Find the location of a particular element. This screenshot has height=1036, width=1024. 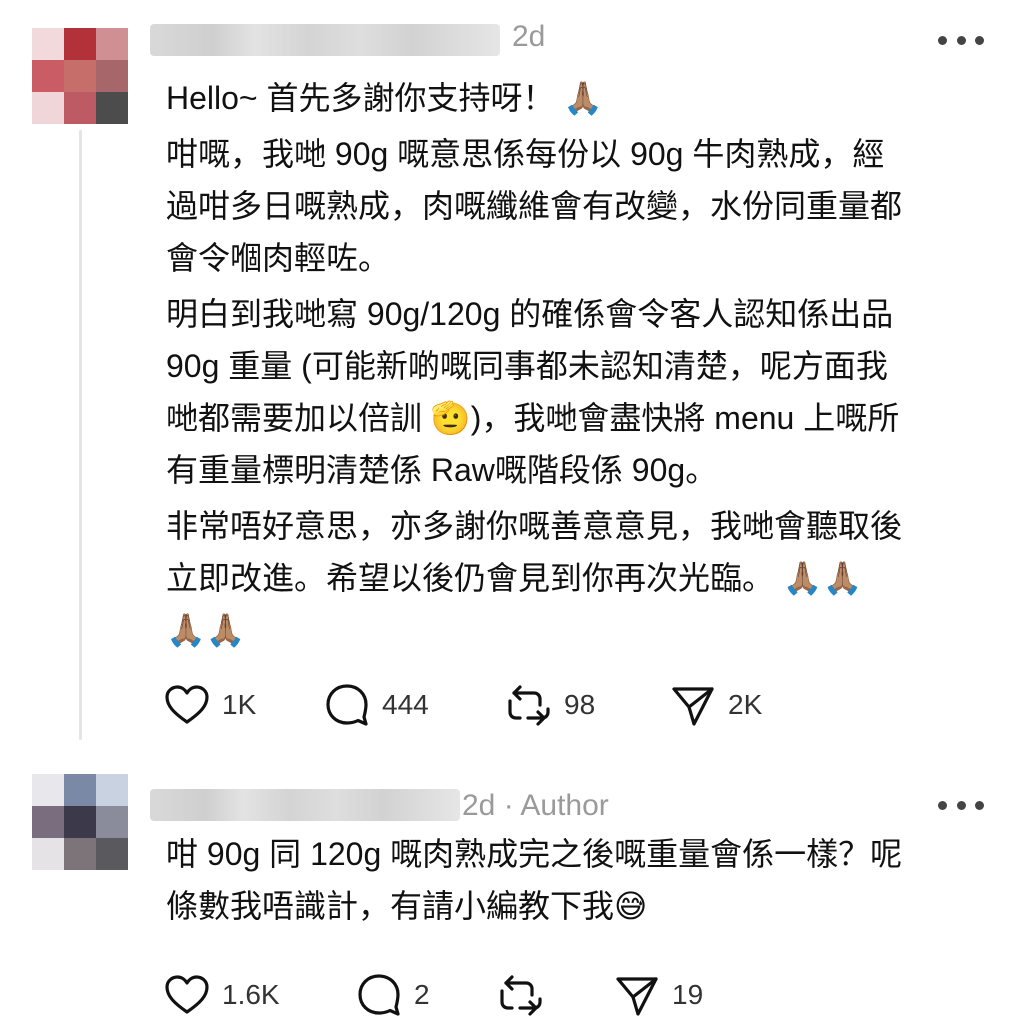

text-line: 會令嗰肉輕咗。 is located at coordinates (278, 258).